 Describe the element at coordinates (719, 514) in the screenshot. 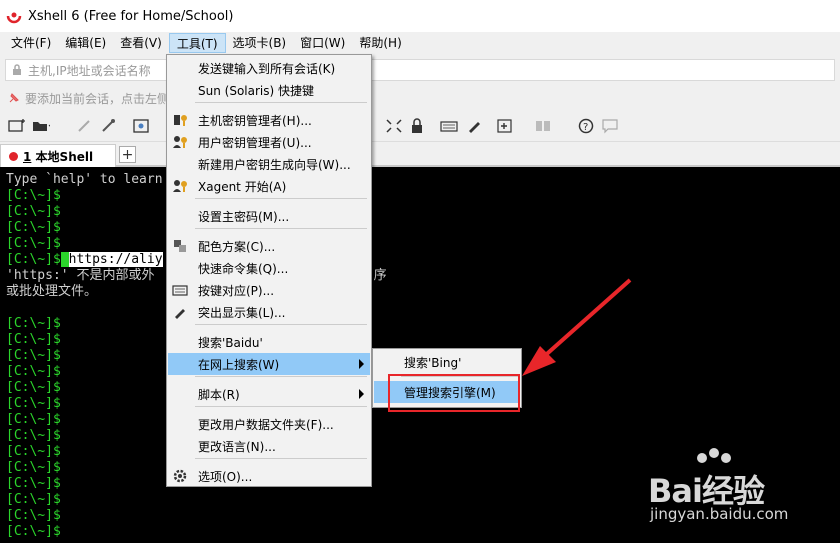

I see `watermark-url: jingyan.baidu.com` at that location.